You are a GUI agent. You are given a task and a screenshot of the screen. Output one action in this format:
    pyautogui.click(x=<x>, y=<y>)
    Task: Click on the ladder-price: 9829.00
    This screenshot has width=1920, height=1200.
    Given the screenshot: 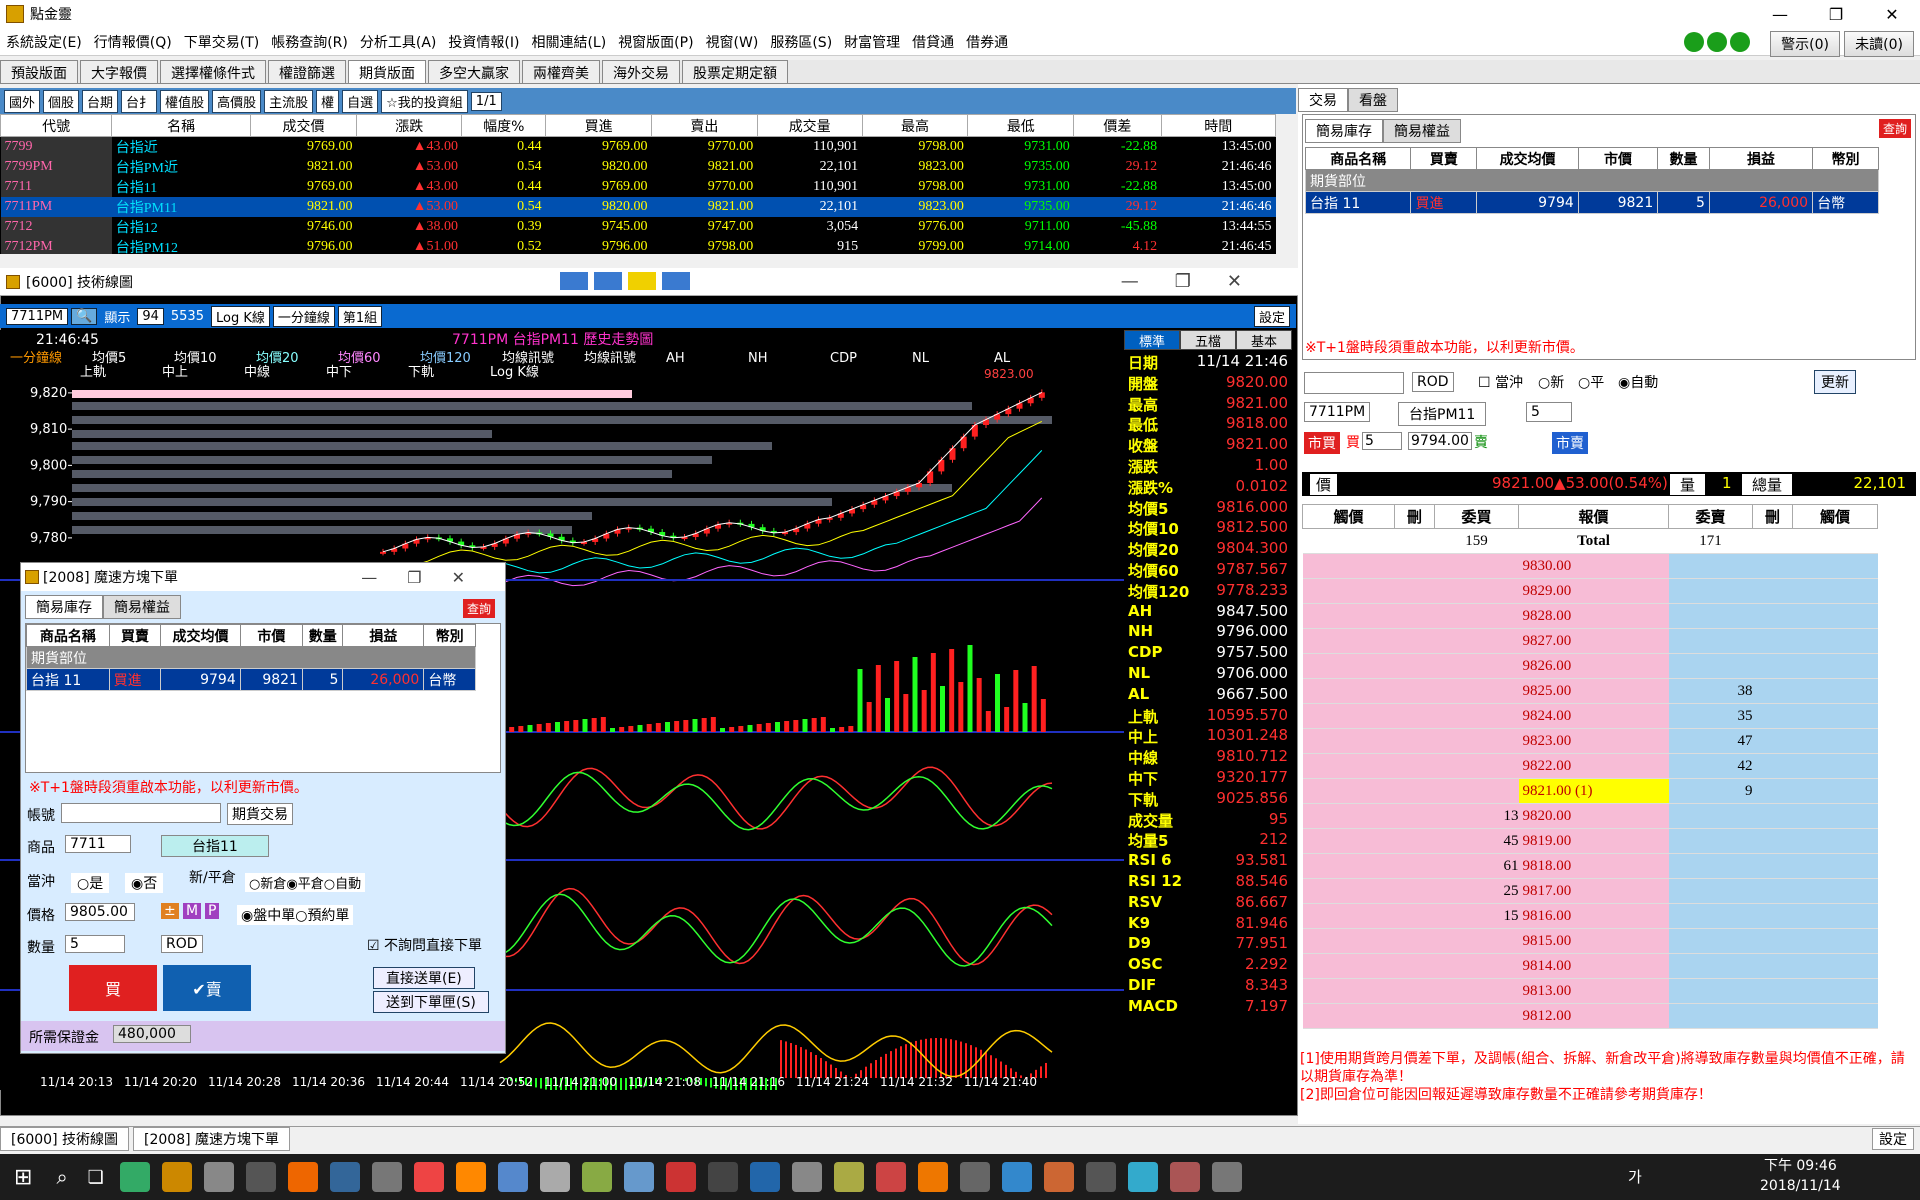 What is the action you would take?
    pyautogui.click(x=1593, y=591)
    